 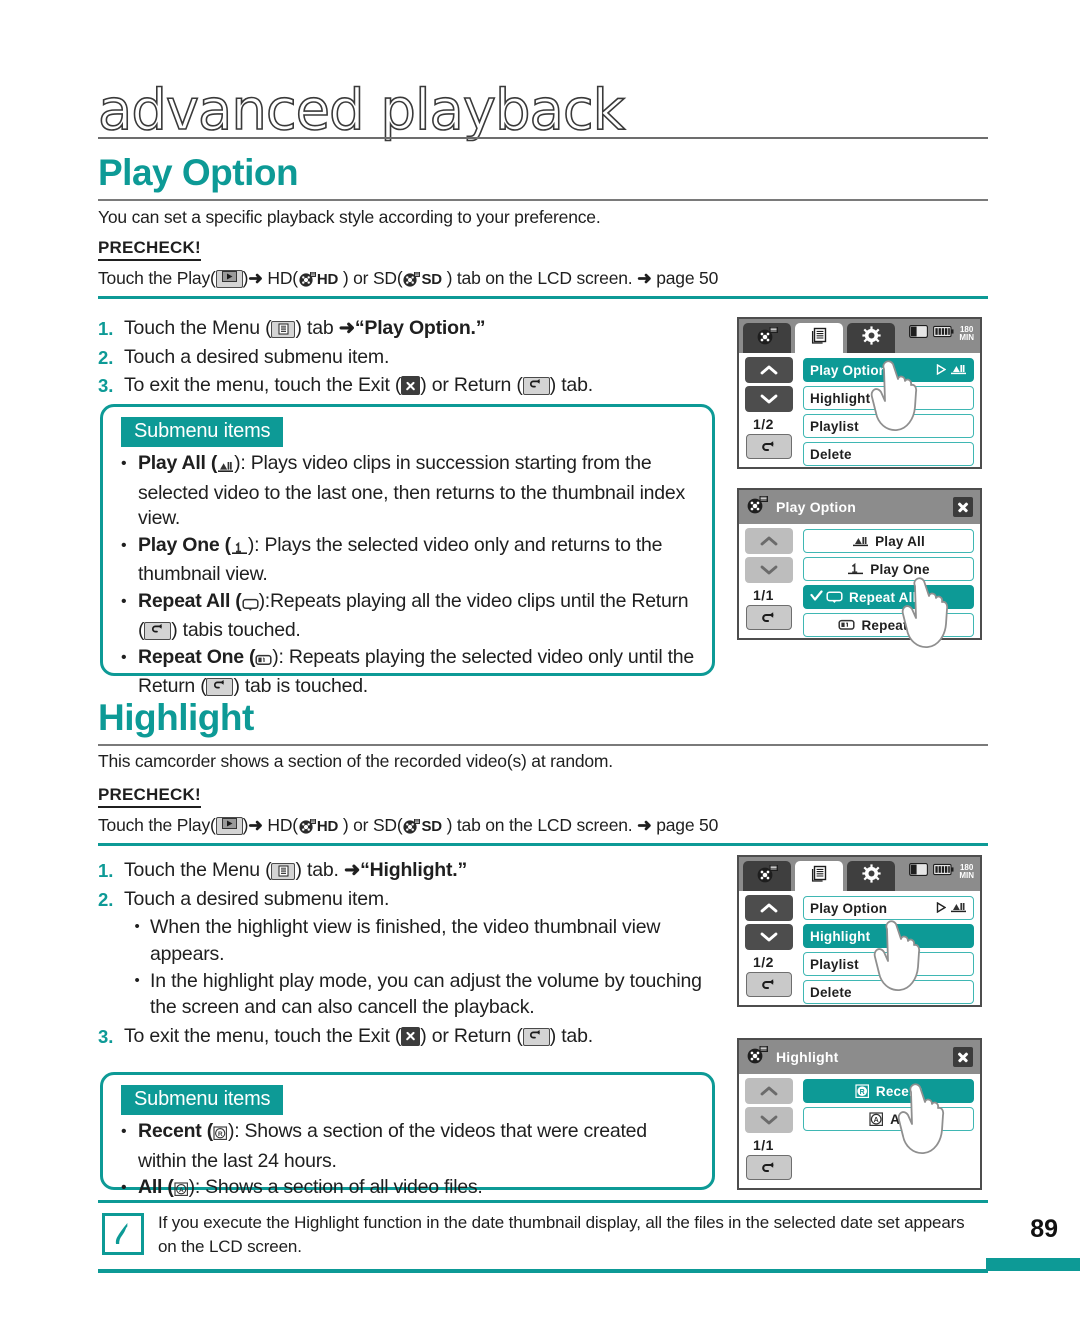 I want to click on play-all-icon, so click(x=860, y=541).